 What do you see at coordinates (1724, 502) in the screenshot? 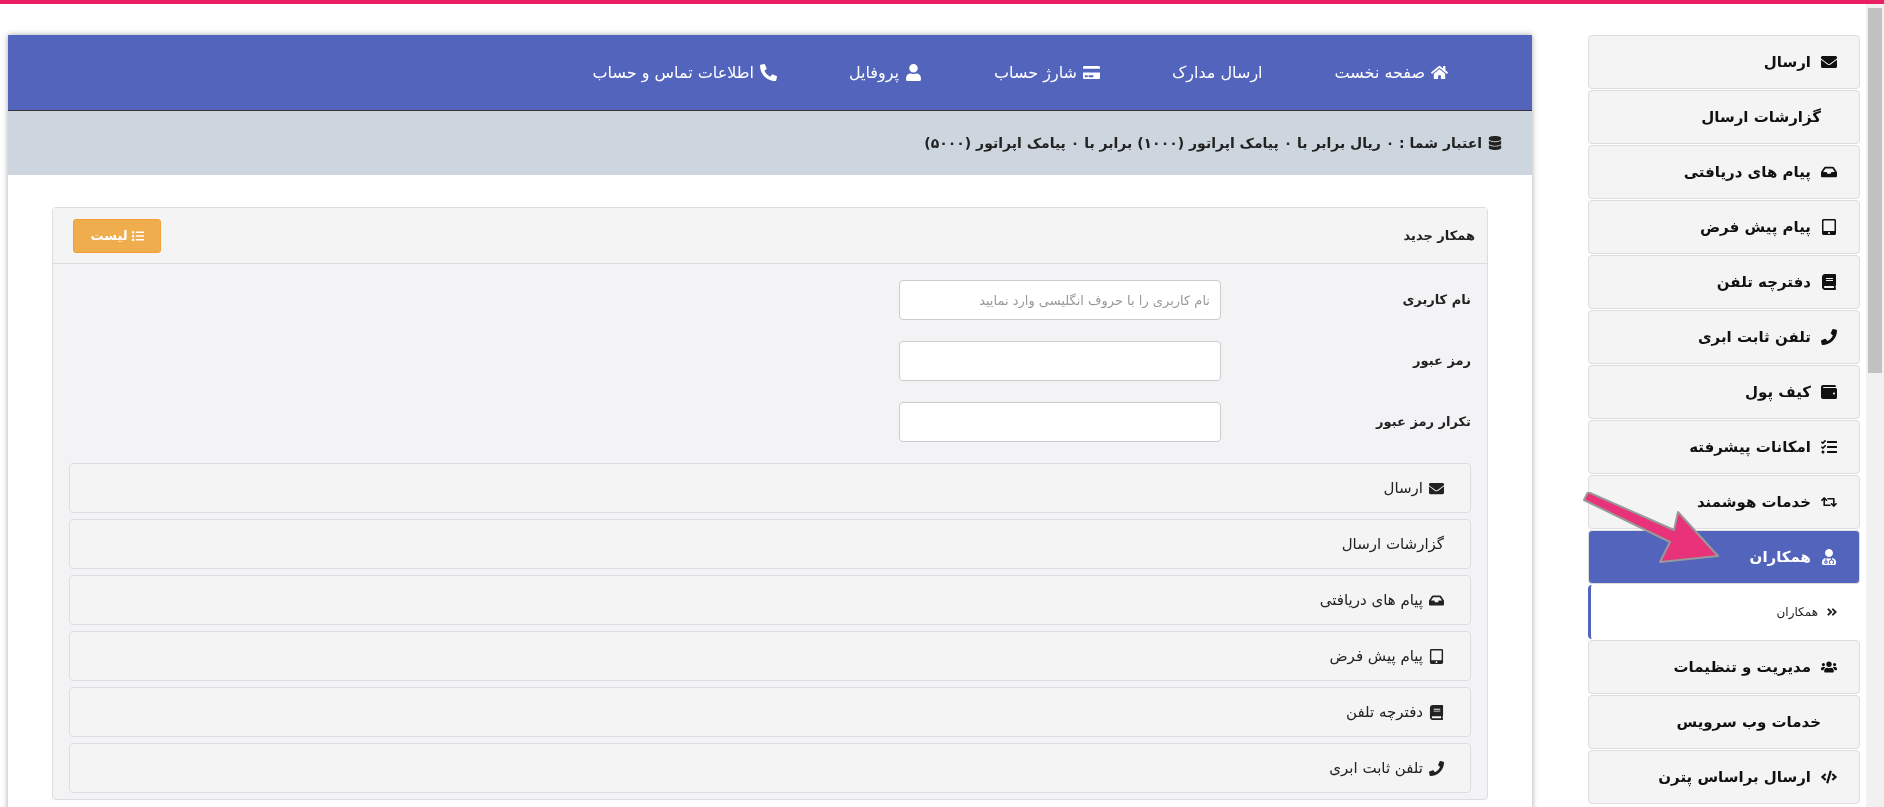
I see `sidebar-item: خدمات هوشمند` at bounding box center [1724, 502].